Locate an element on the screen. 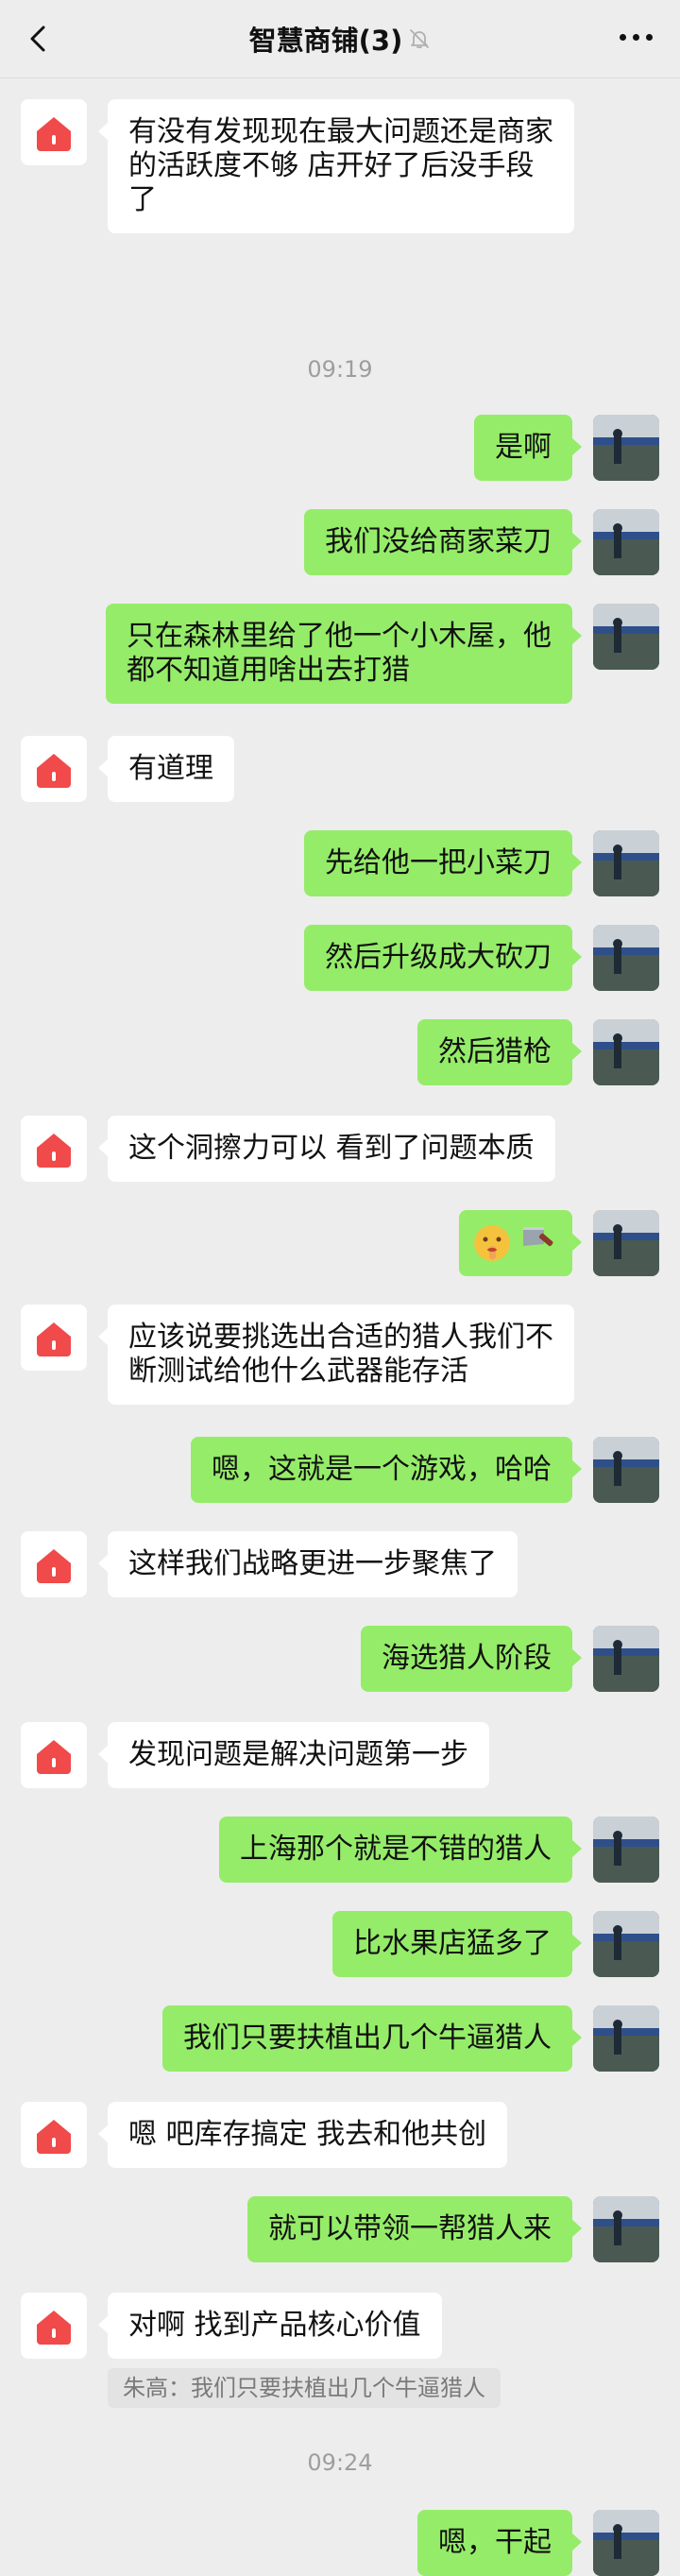 The image size is (680, 2576). chat-title: 智慧商铺(3) is located at coordinates (325, 41).